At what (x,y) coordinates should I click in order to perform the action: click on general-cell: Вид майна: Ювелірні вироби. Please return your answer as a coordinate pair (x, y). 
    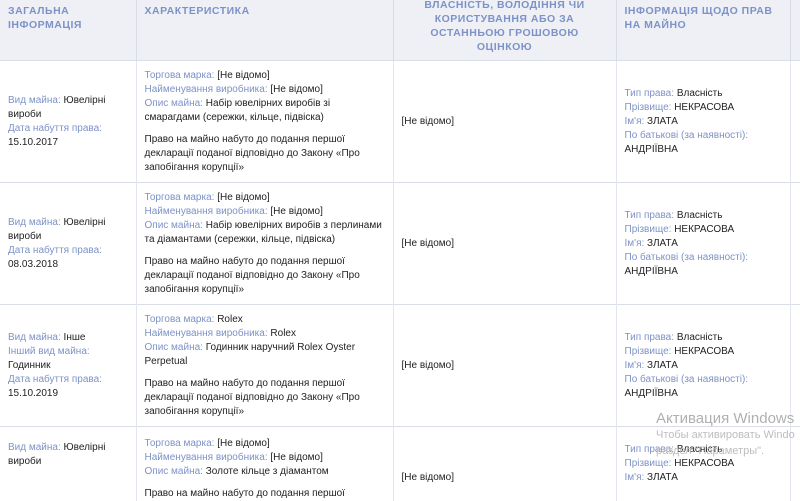
    Looking at the image, I should click on (68, 464).